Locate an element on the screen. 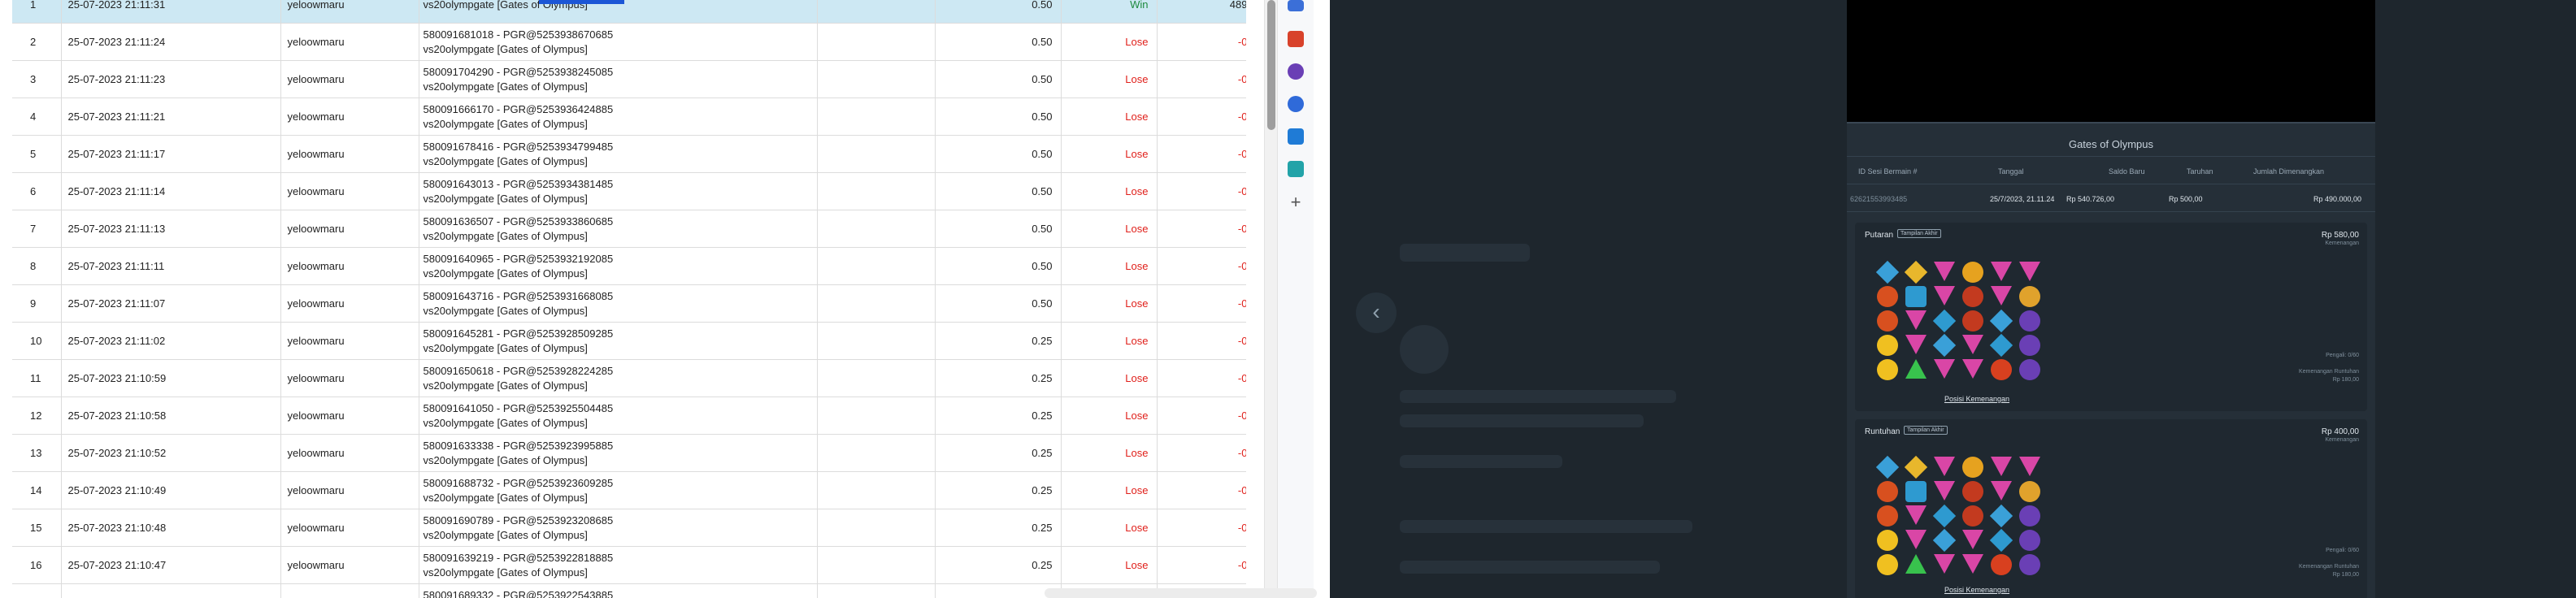 The height and width of the screenshot is (598, 2576). table-scrollbar-thumb is located at coordinates (1271, 65).